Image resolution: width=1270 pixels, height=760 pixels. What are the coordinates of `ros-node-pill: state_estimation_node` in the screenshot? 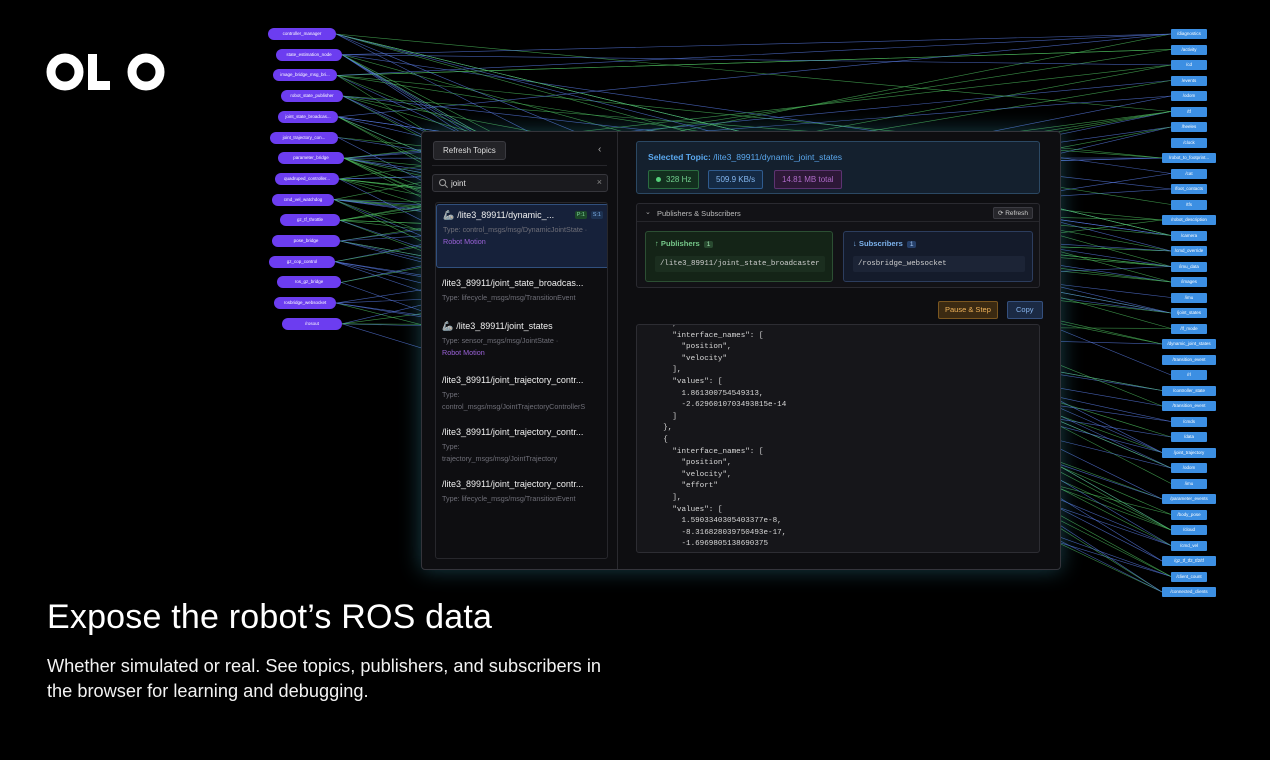 It's located at (309, 54).